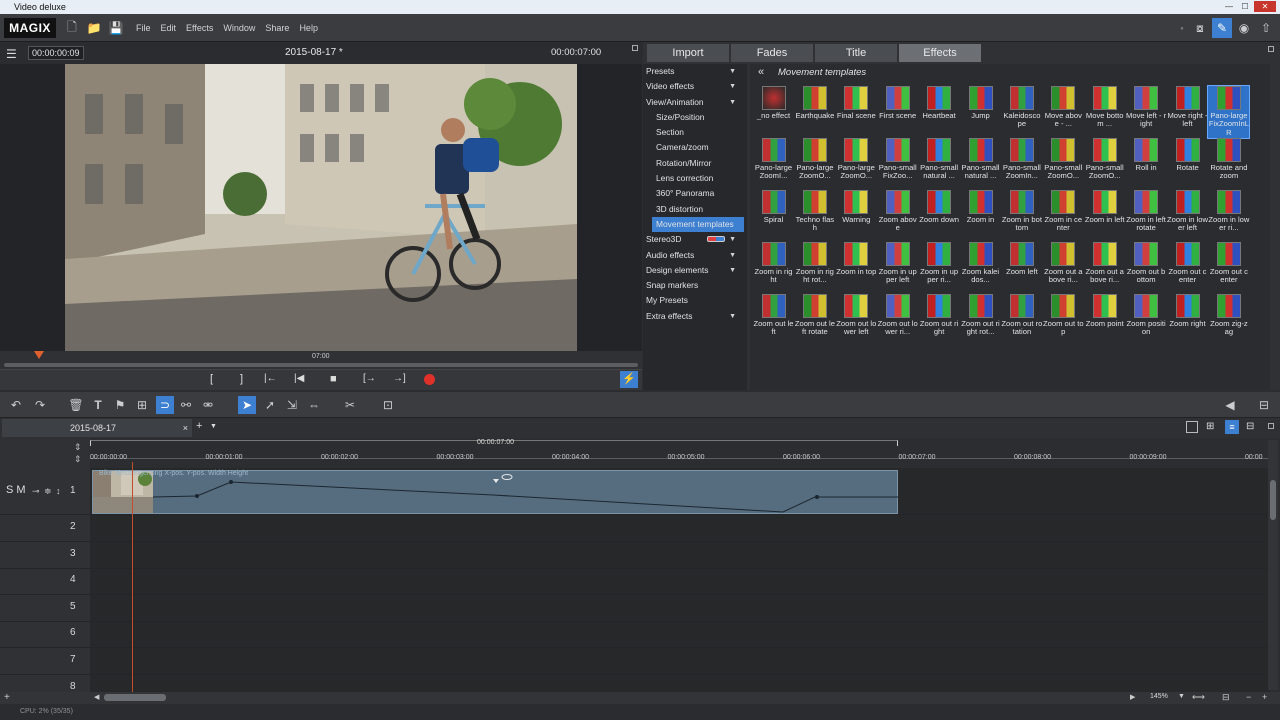 The image size is (1280, 720). I want to click on tab-fades: Fades, so click(772, 53).